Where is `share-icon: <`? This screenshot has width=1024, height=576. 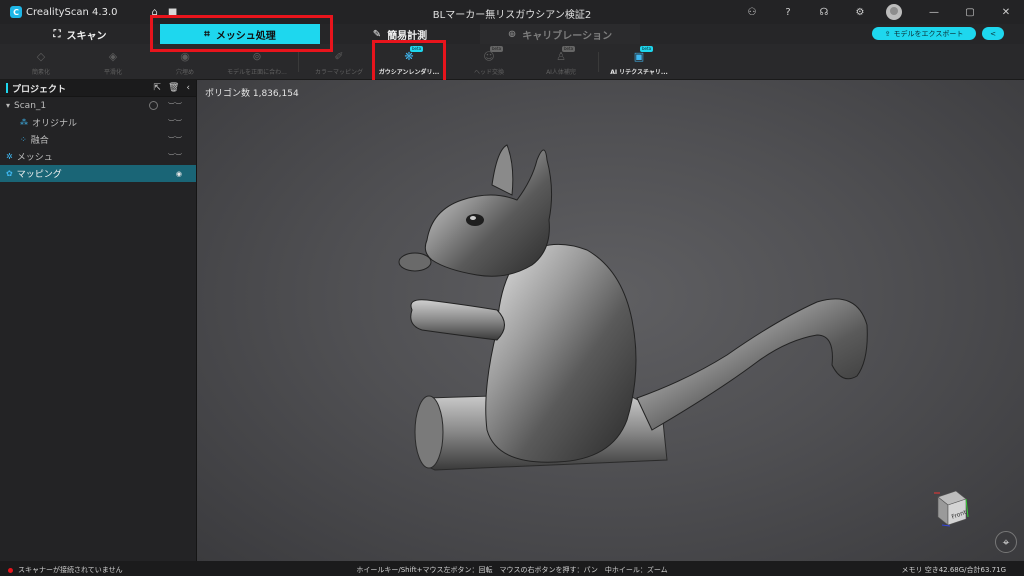
share-icon: < is located at coordinates (993, 33).